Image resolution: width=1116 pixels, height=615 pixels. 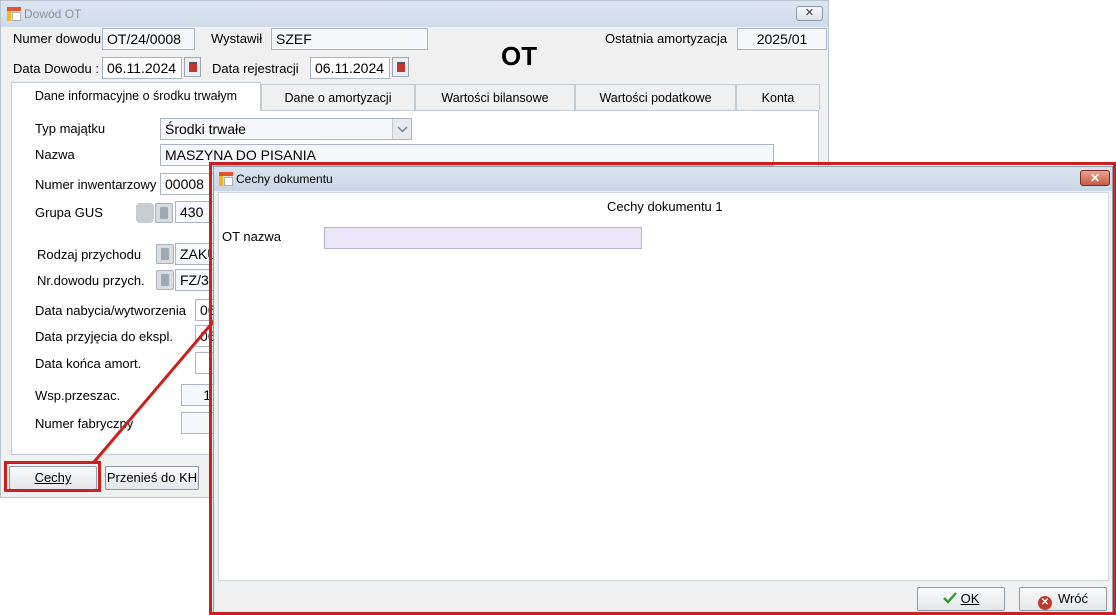 What do you see at coordinates (663, 596) in the screenshot?
I see `dialog-footer: OK ✕ Wróć` at bounding box center [663, 596].